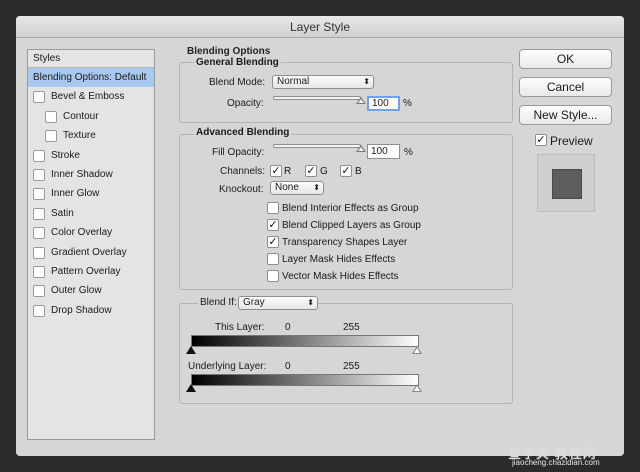  What do you see at coordinates (245, 103) in the screenshot?
I see `opacity-label: Opacity:` at bounding box center [245, 103].